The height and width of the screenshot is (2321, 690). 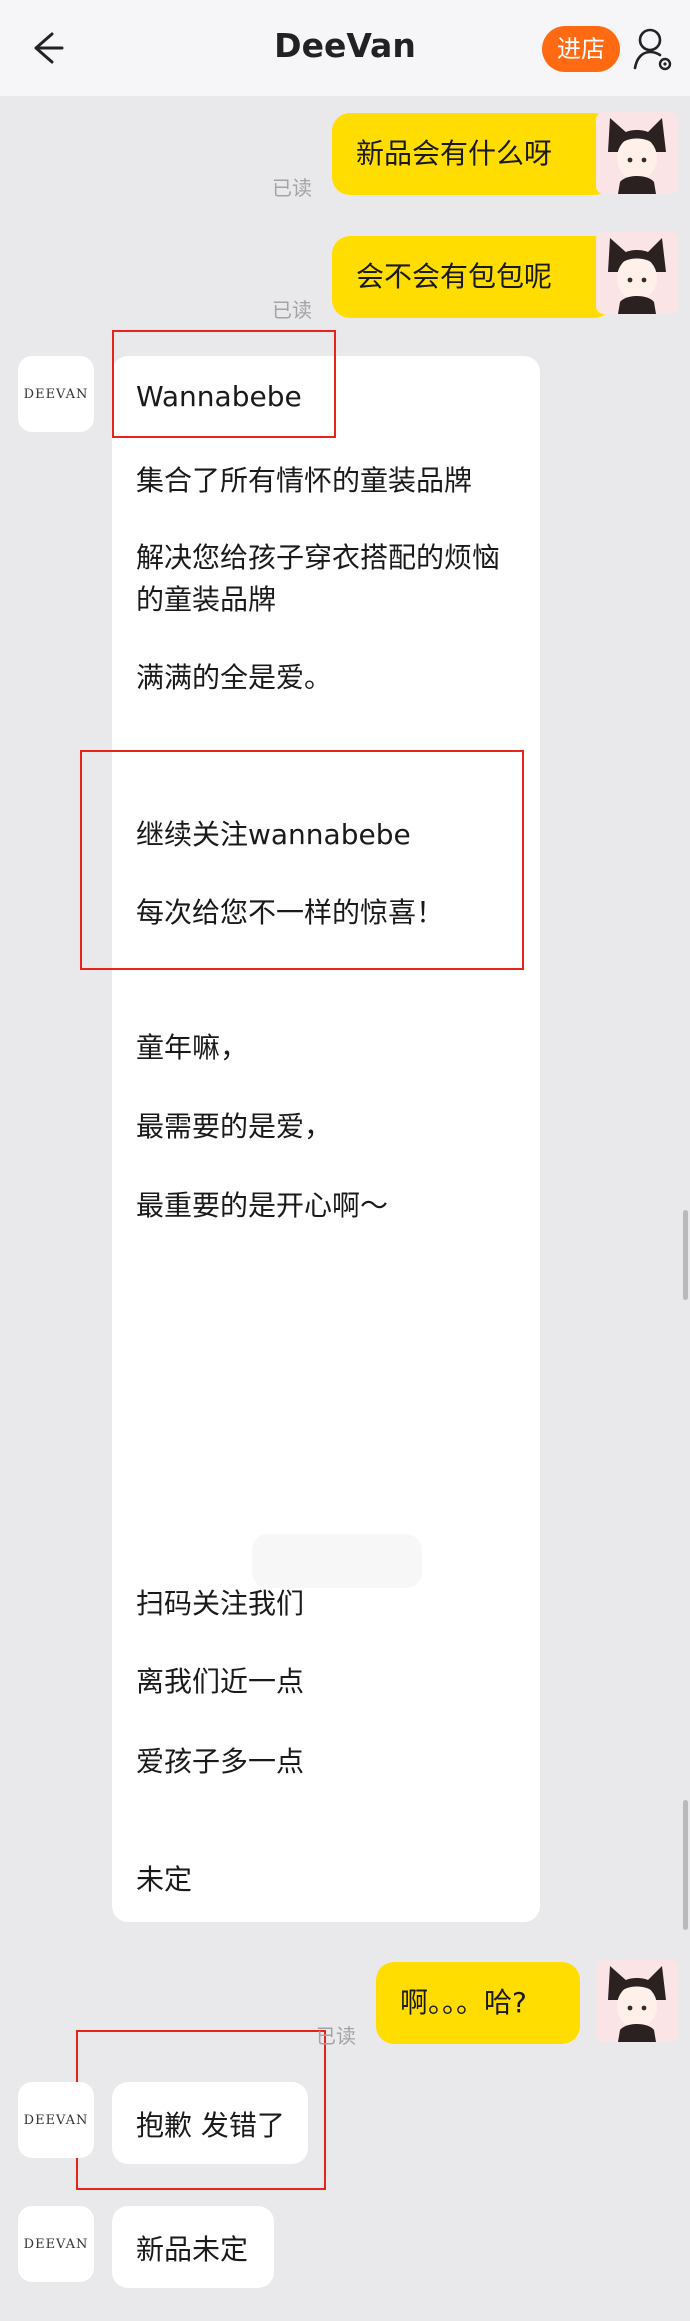 What do you see at coordinates (653, 50) in the screenshot?
I see `user-settings-icon` at bounding box center [653, 50].